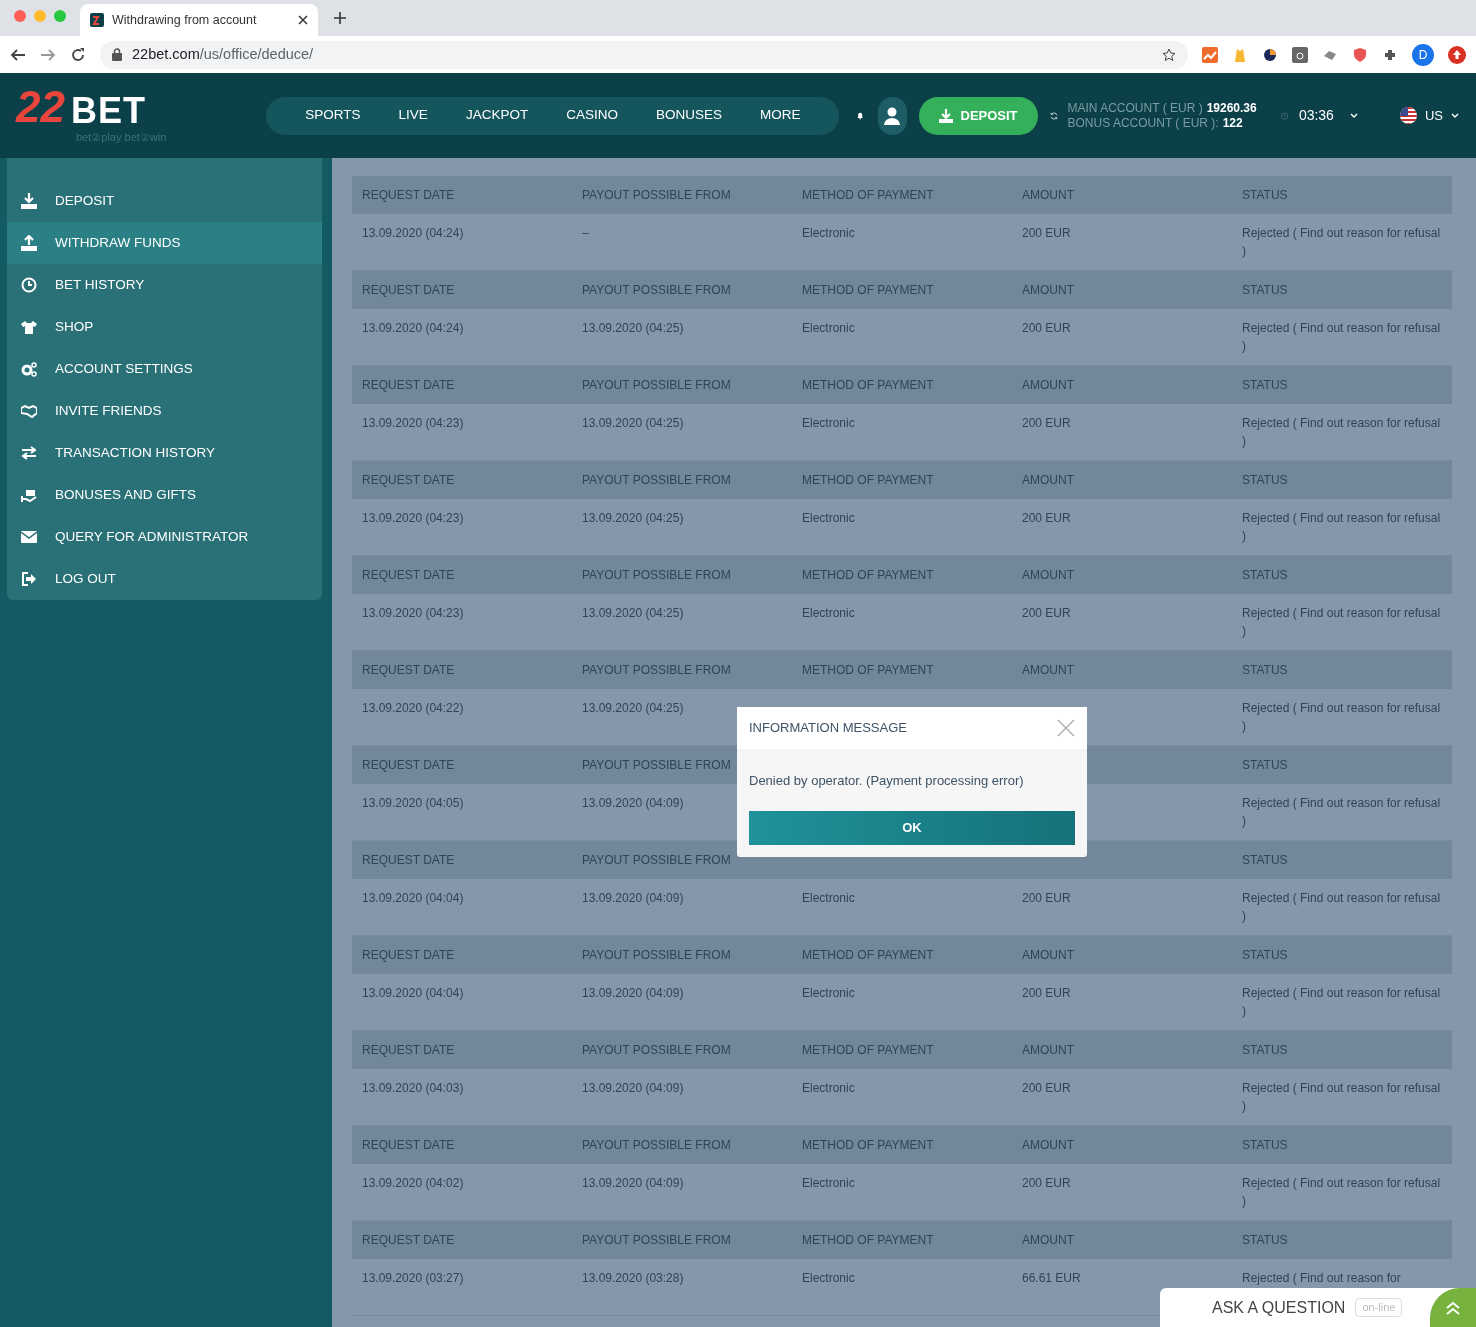 Image resolution: width=1476 pixels, height=1327 pixels. Describe the element at coordinates (164, 201) in the screenshot. I see `sidebar-item: DEPOSIT` at that location.